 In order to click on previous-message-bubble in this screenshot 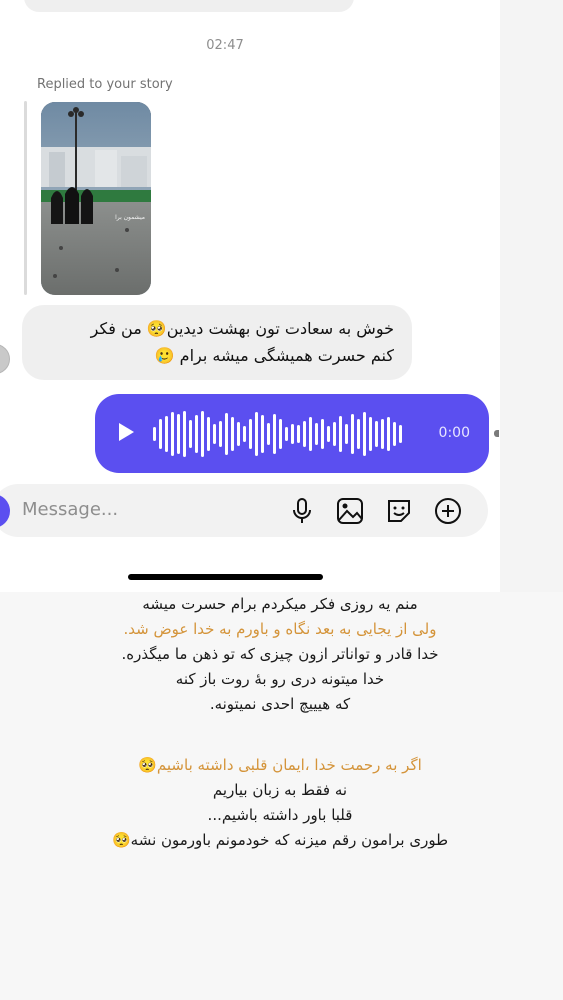, I will do `click(189, 6)`.